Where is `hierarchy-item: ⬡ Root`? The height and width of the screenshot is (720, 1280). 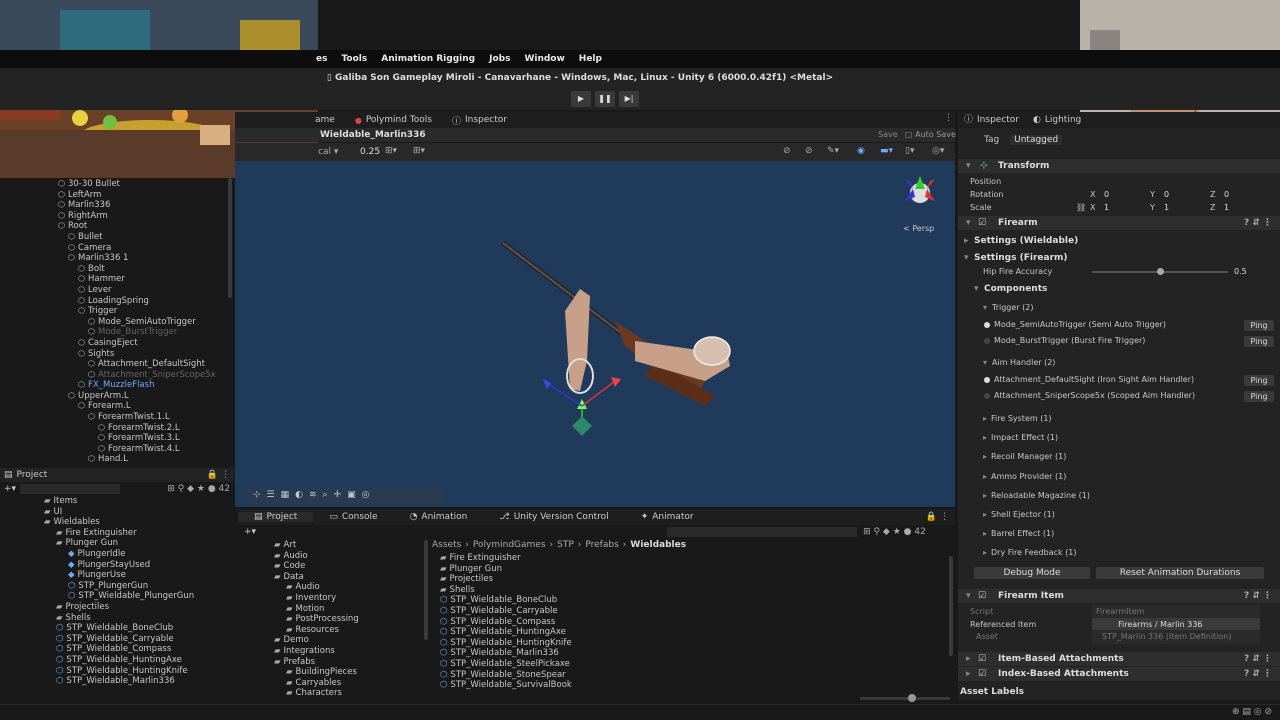 hierarchy-item: ⬡ Root is located at coordinates (117, 226).